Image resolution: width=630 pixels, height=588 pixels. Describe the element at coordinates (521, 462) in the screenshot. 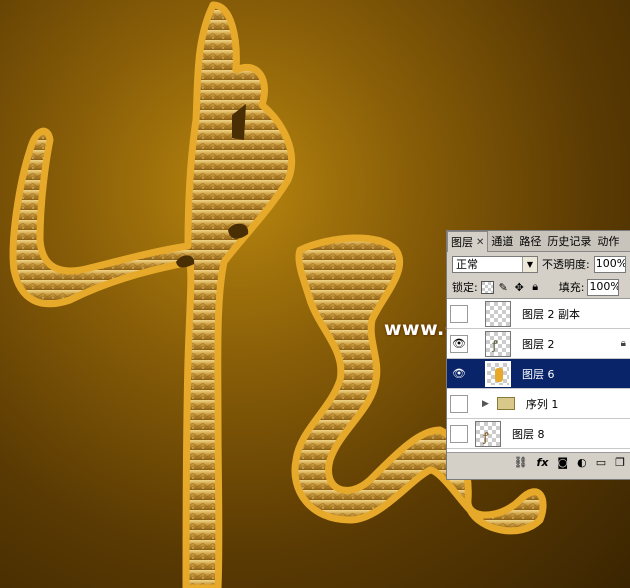

I see `link-icon: ⛓︎` at that location.